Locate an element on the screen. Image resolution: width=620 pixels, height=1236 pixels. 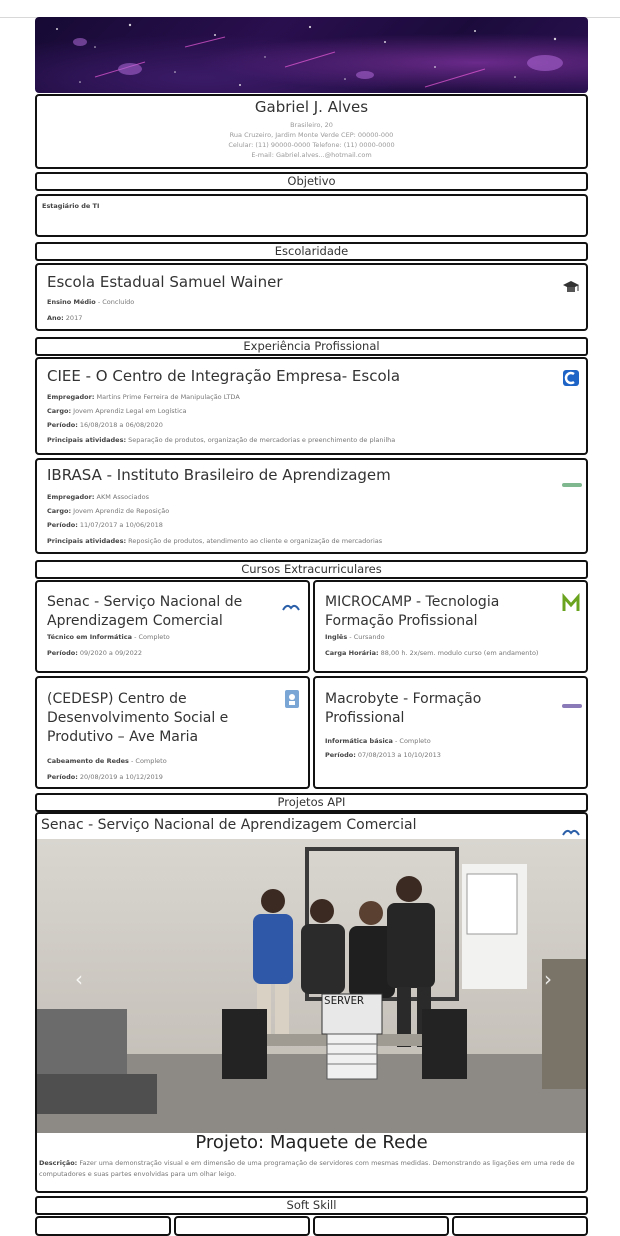
education-level: Ensino Médio - Concluído is located at coordinates (91, 302).